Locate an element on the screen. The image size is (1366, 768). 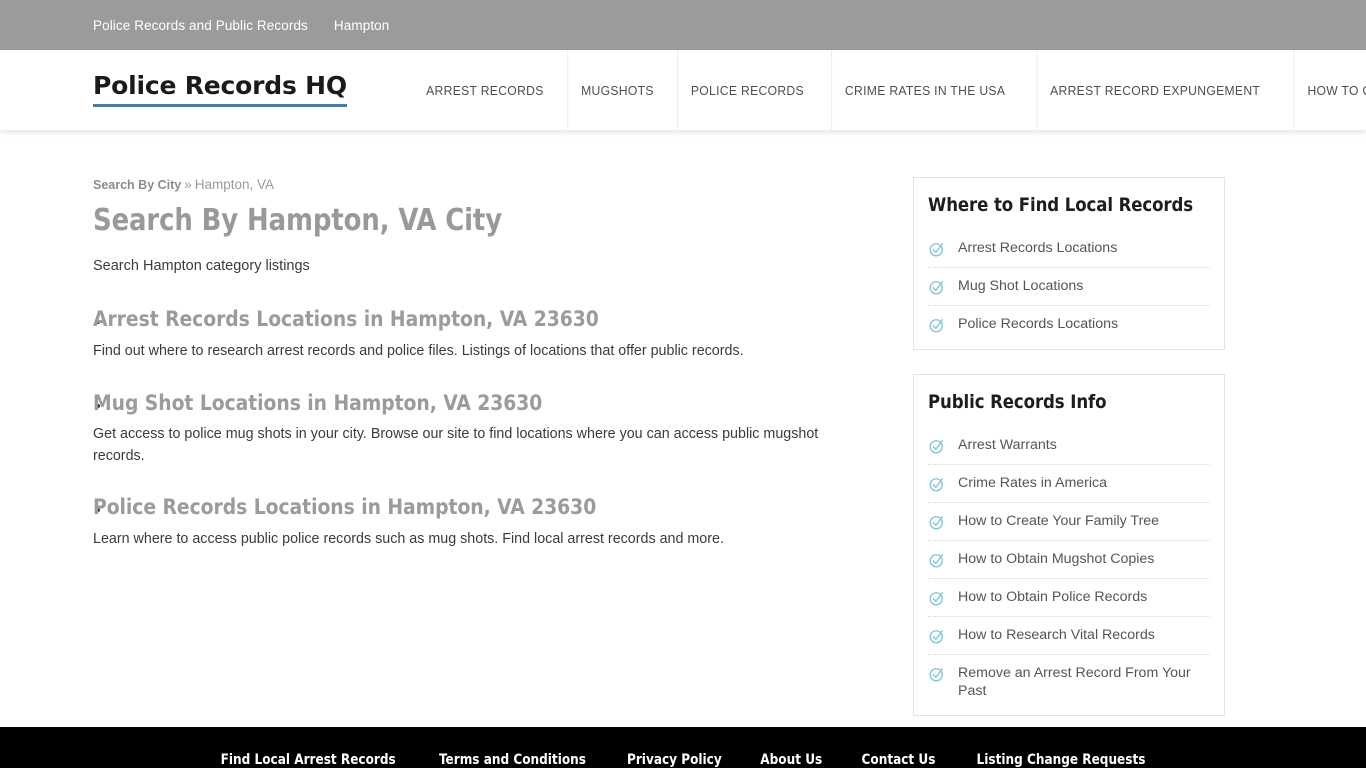
list-item: Crime Rates in America is located at coordinates (1069, 484).